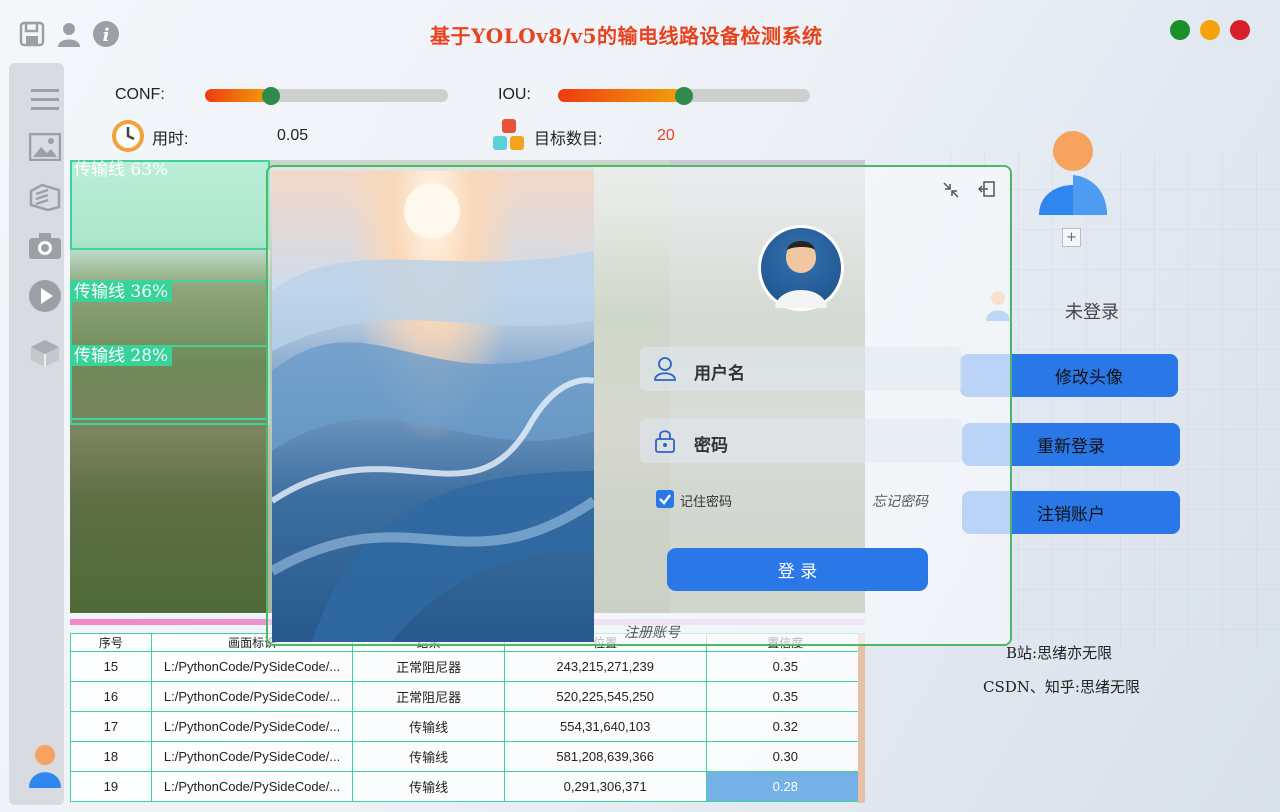  What do you see at coordinates (45, 766) in the screenshot?
I see `sidebar-avatar-icon` at bounding box center [45, 766].